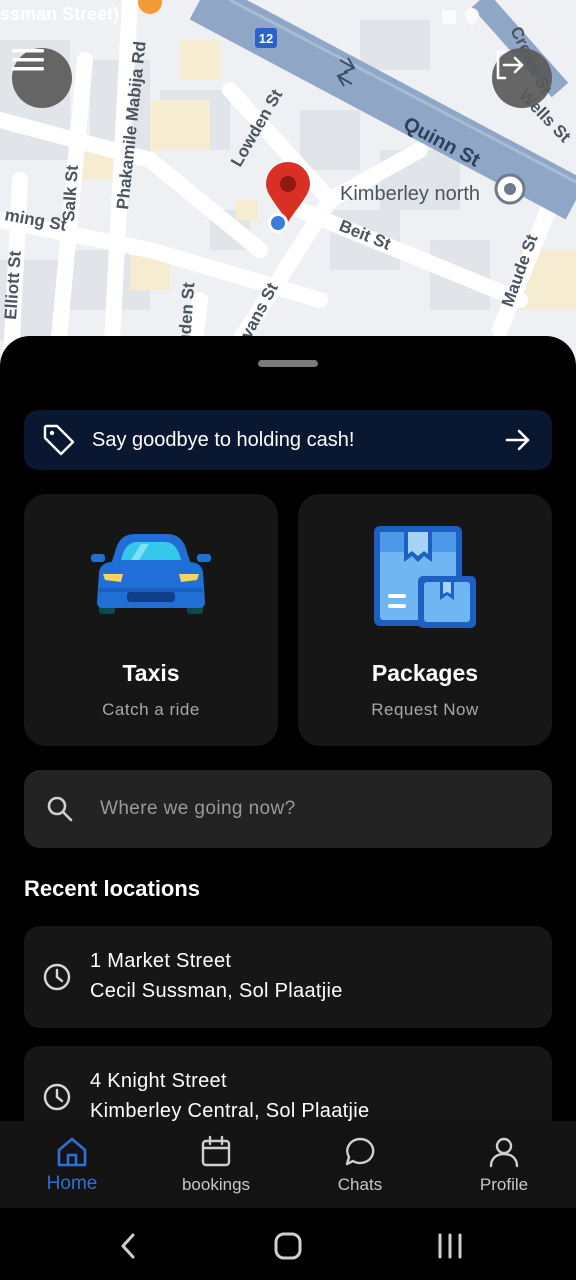  I want to click on street-label: Salk St, so click(70, 193).